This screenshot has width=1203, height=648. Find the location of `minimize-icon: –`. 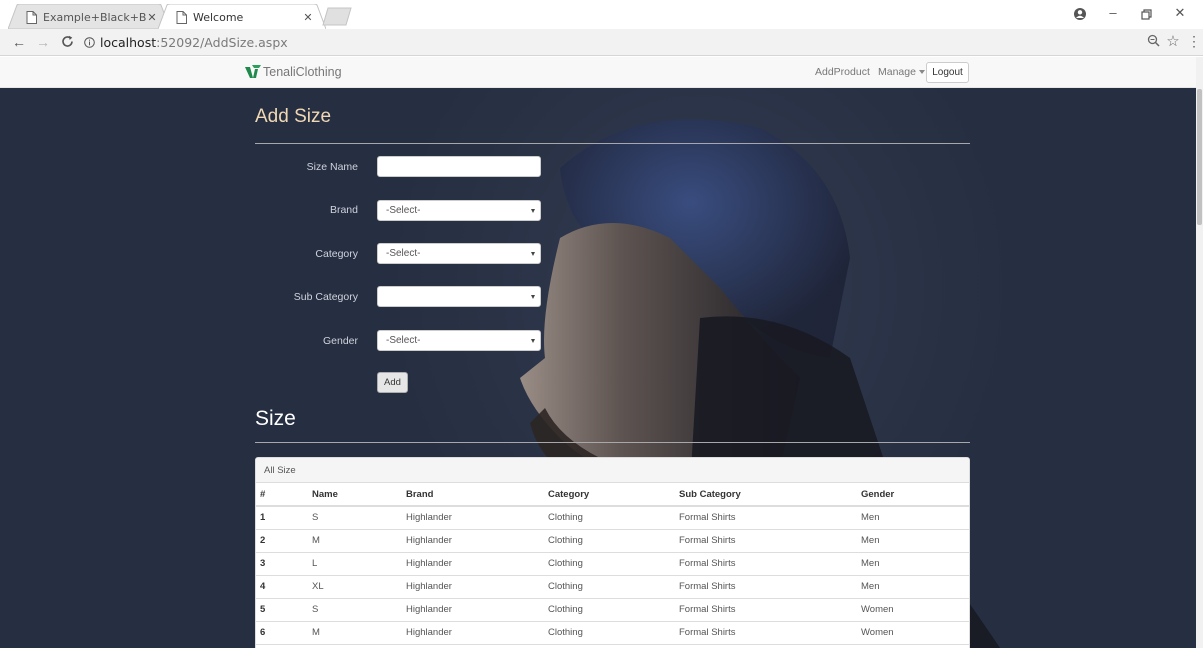

minimize-icon: – is located at coordinates (1113, 15).